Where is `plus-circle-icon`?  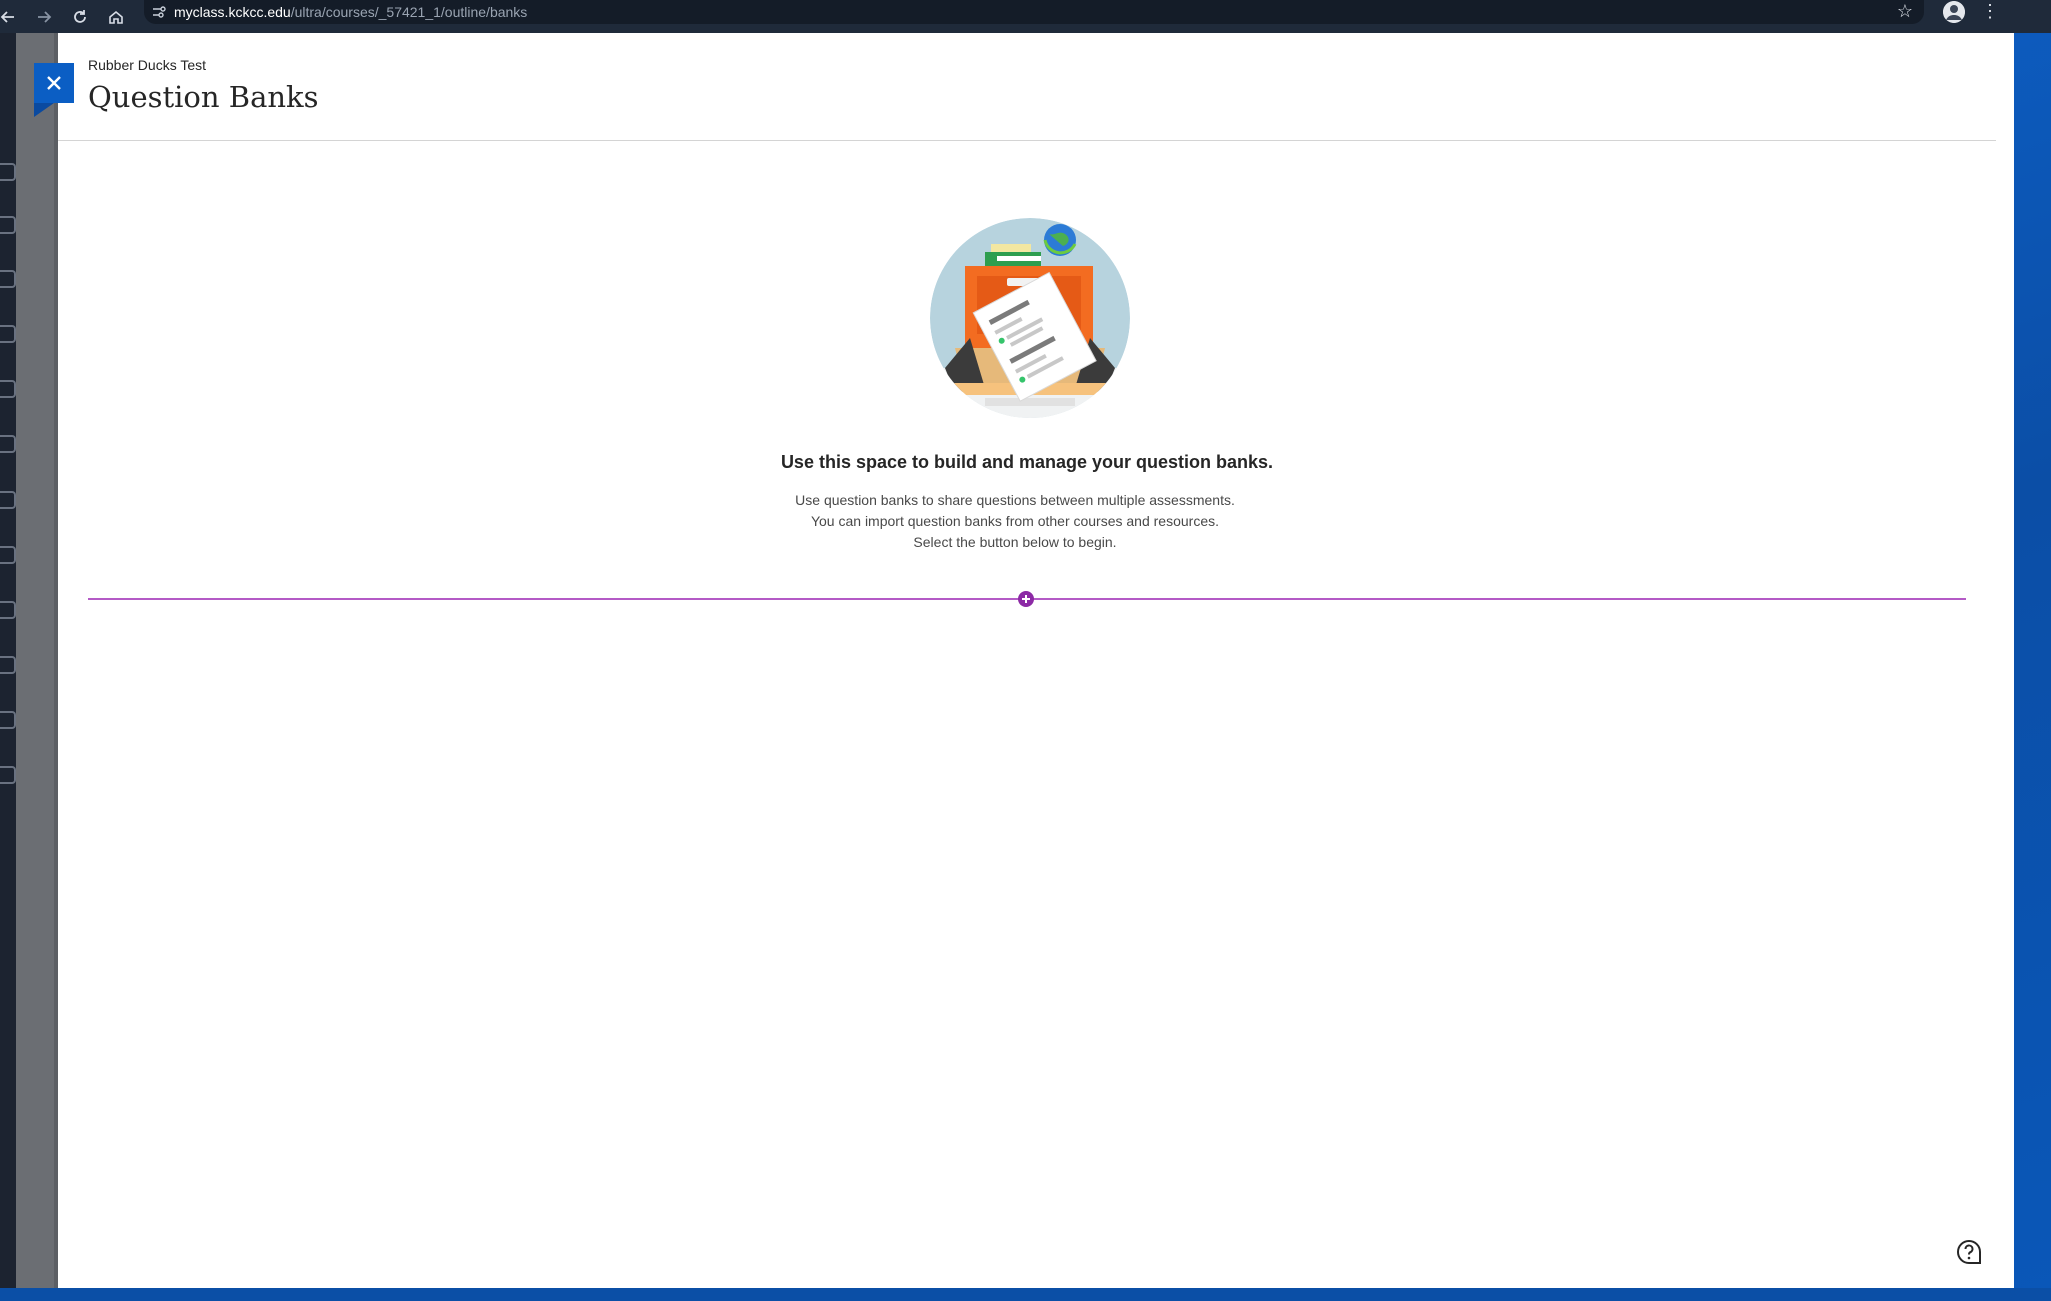
plus-circle-icon is located at coordinates (1026, 599).